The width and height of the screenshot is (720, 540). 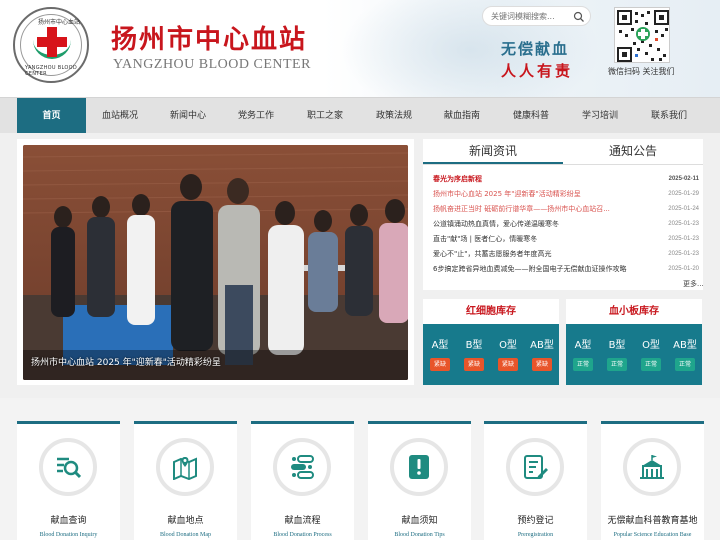 I want to click on service-title: 献血须知, so click(x=419, y=521).